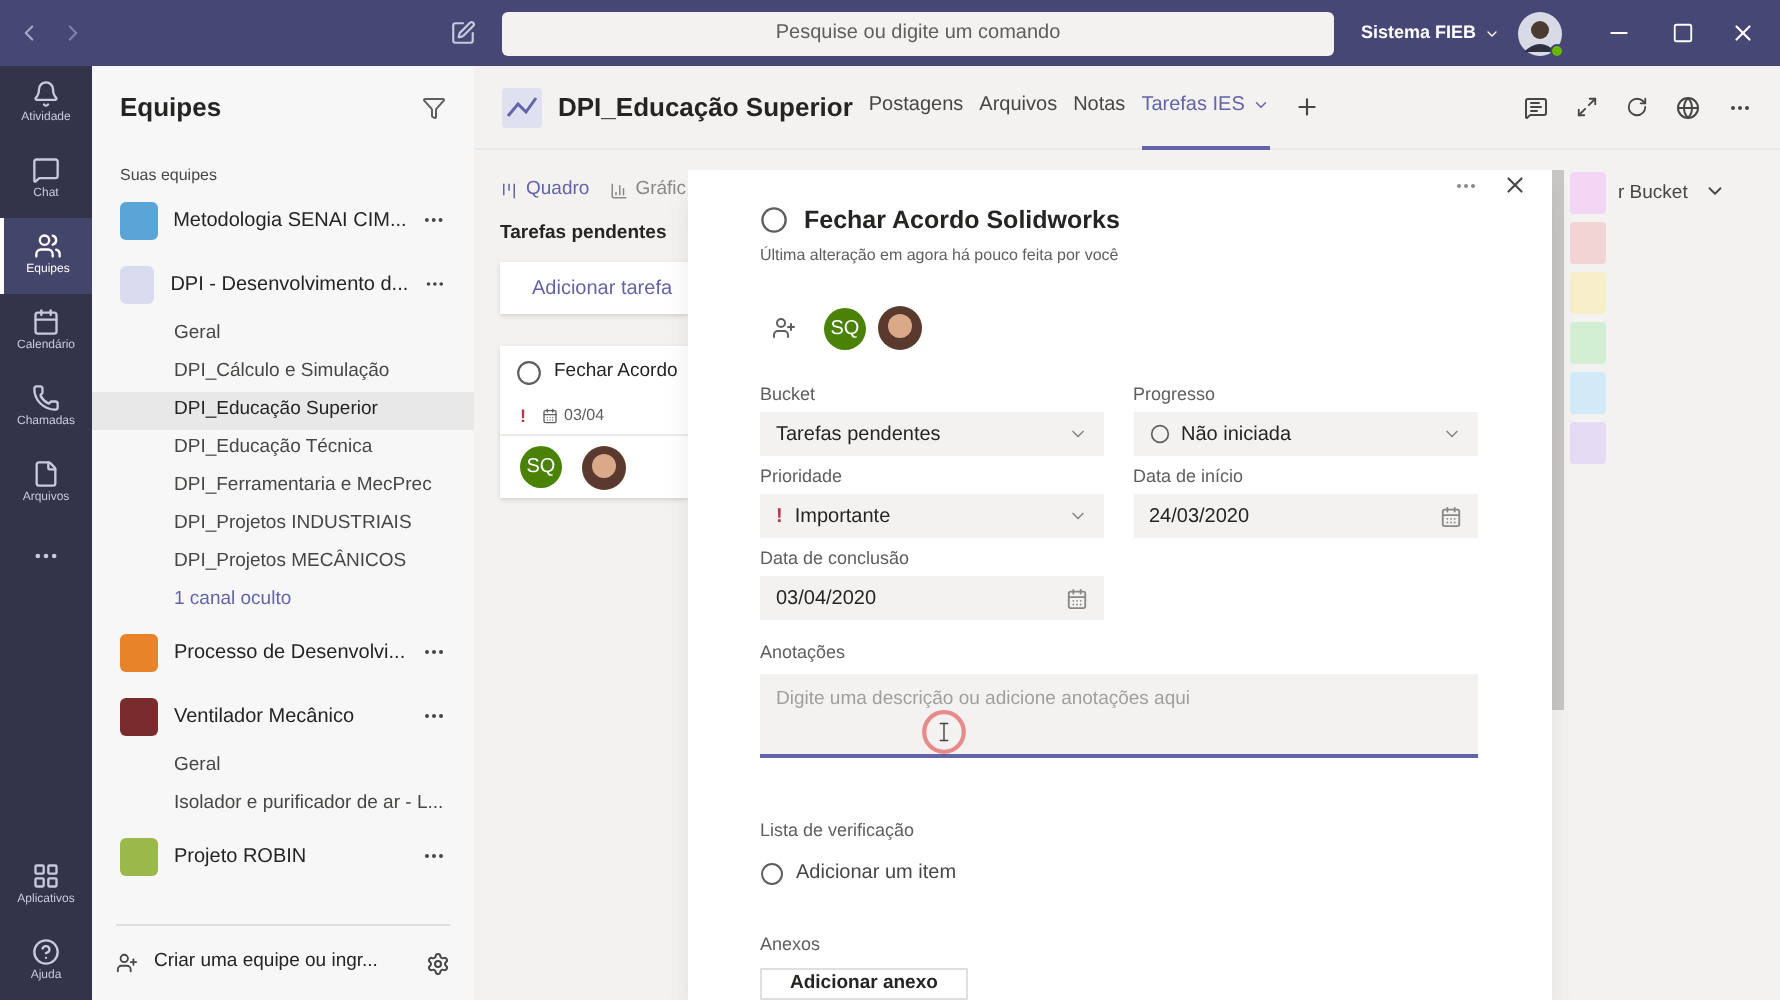  Describe the element at coordinates (944, 731) in the screenshot. I see `cursor-highlight-icon` at that location.